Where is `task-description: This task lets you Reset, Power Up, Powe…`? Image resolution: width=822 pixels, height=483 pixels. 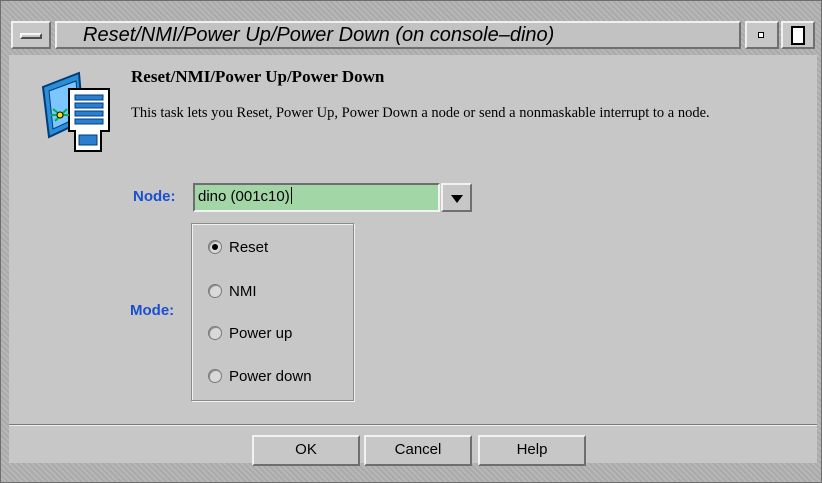
task-description: This task lets you Reset, Power Up, Powe… is located at coordinates (420, 113).